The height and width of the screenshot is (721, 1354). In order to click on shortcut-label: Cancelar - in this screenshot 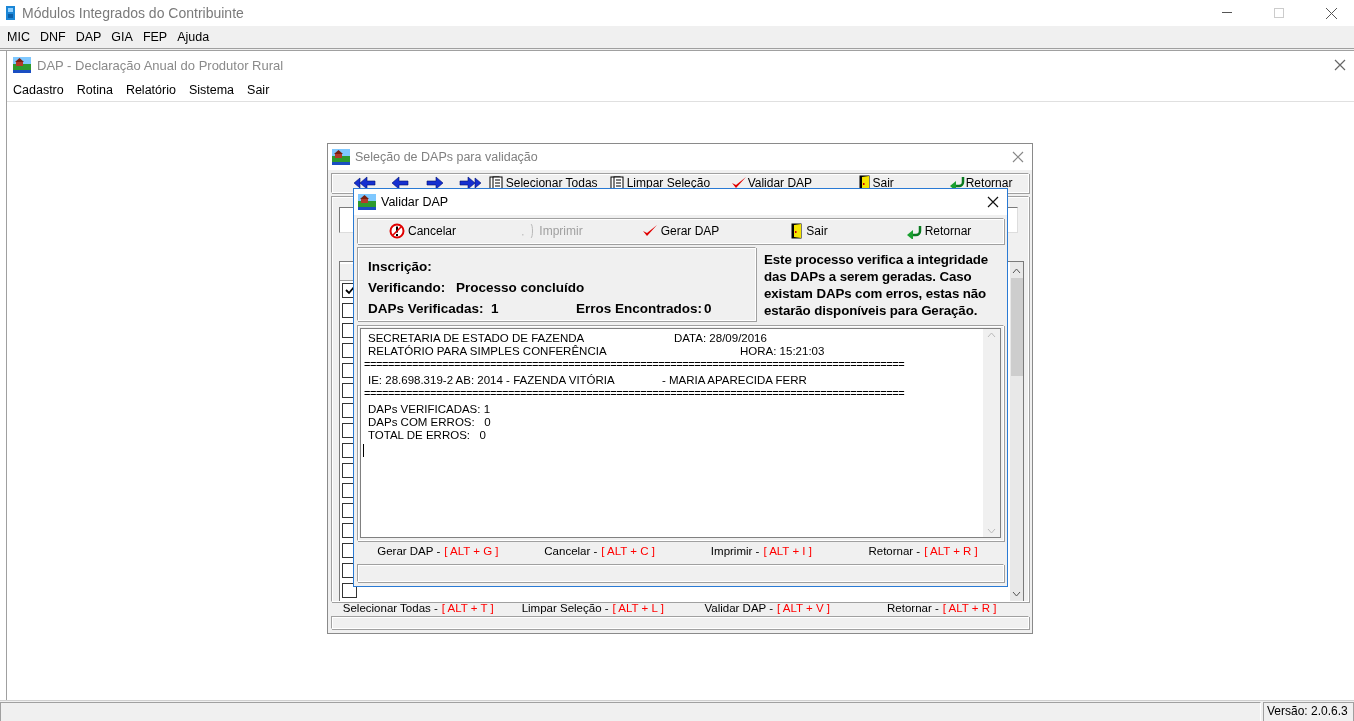, I will do `click(571, 551)`.